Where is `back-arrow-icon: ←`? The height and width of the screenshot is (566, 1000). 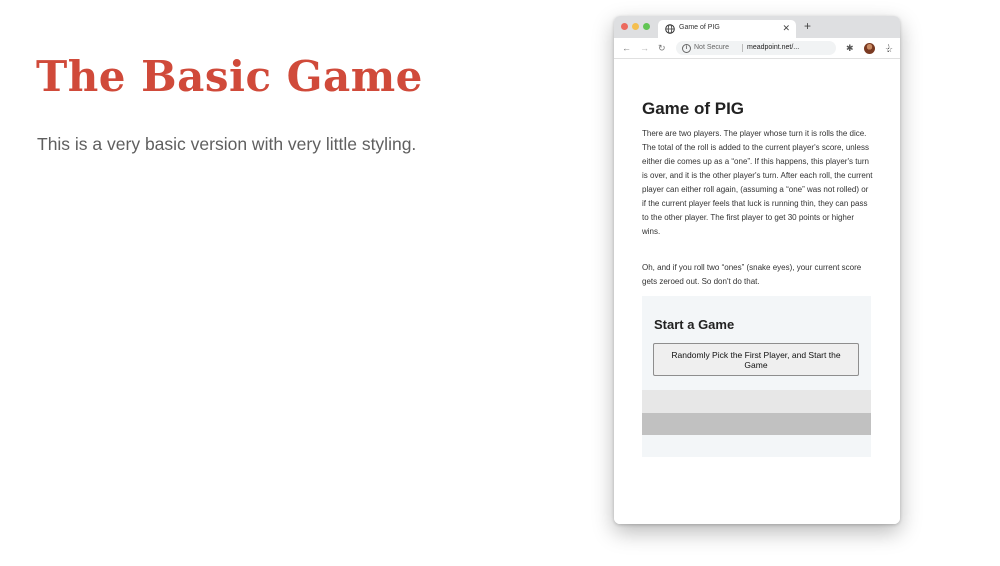
back-arrow-icon: ← is located at coordinates (626, 48).